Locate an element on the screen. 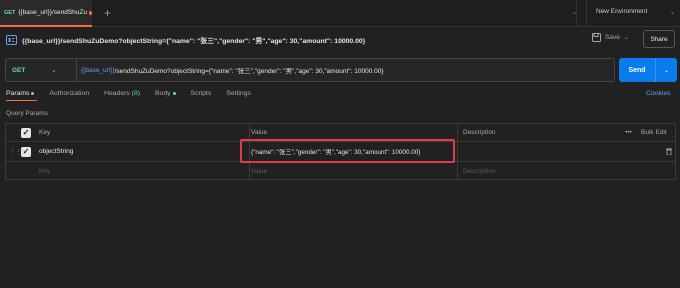 The image size is (680, 288). row-enabled-checkbox: ✓ is located at coordinates (26, 151).